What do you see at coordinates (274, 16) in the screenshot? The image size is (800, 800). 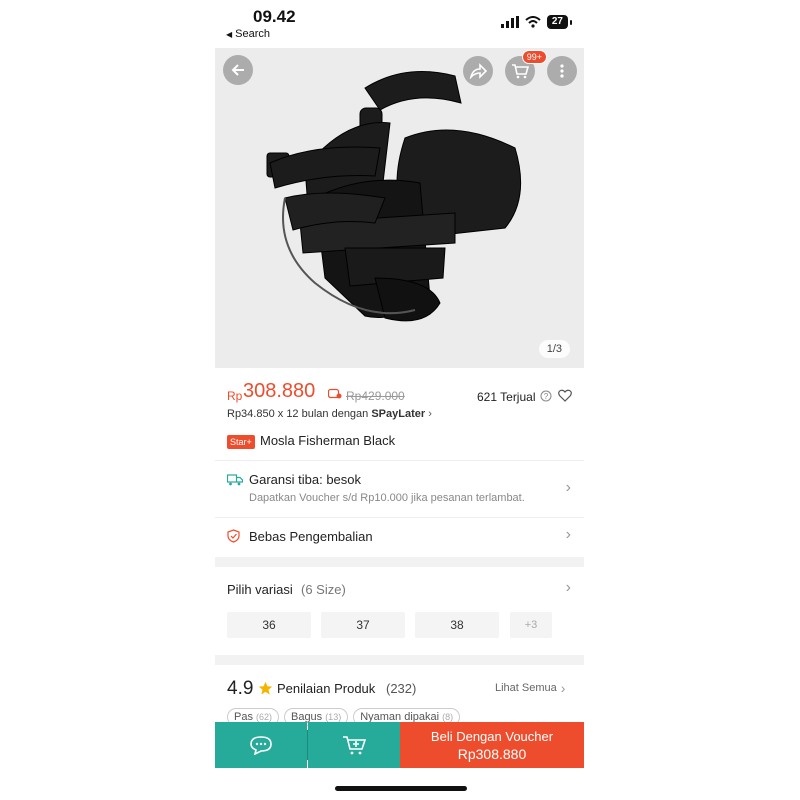 I see `status-time: 09.42` at bounding box center [274, 16].